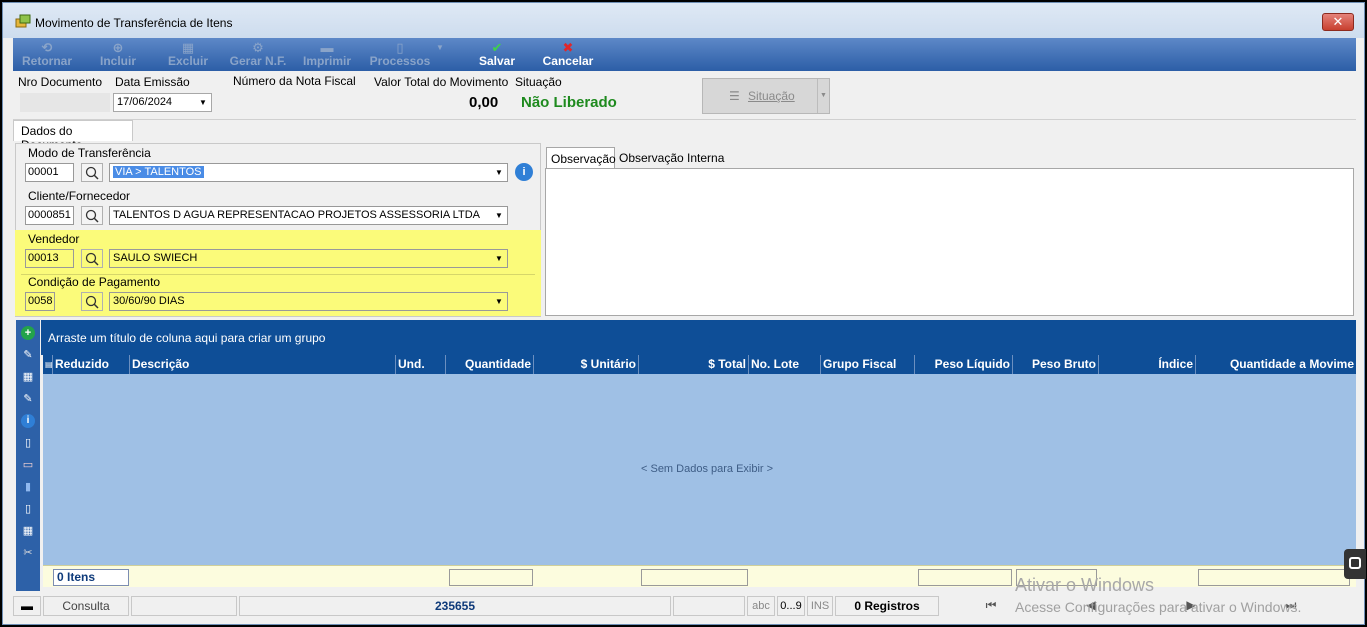  Describe the element at coordinates (308, 258) in the screenshot. I see `vendedor-combo: SAULO SWIECH ▼` at that location.